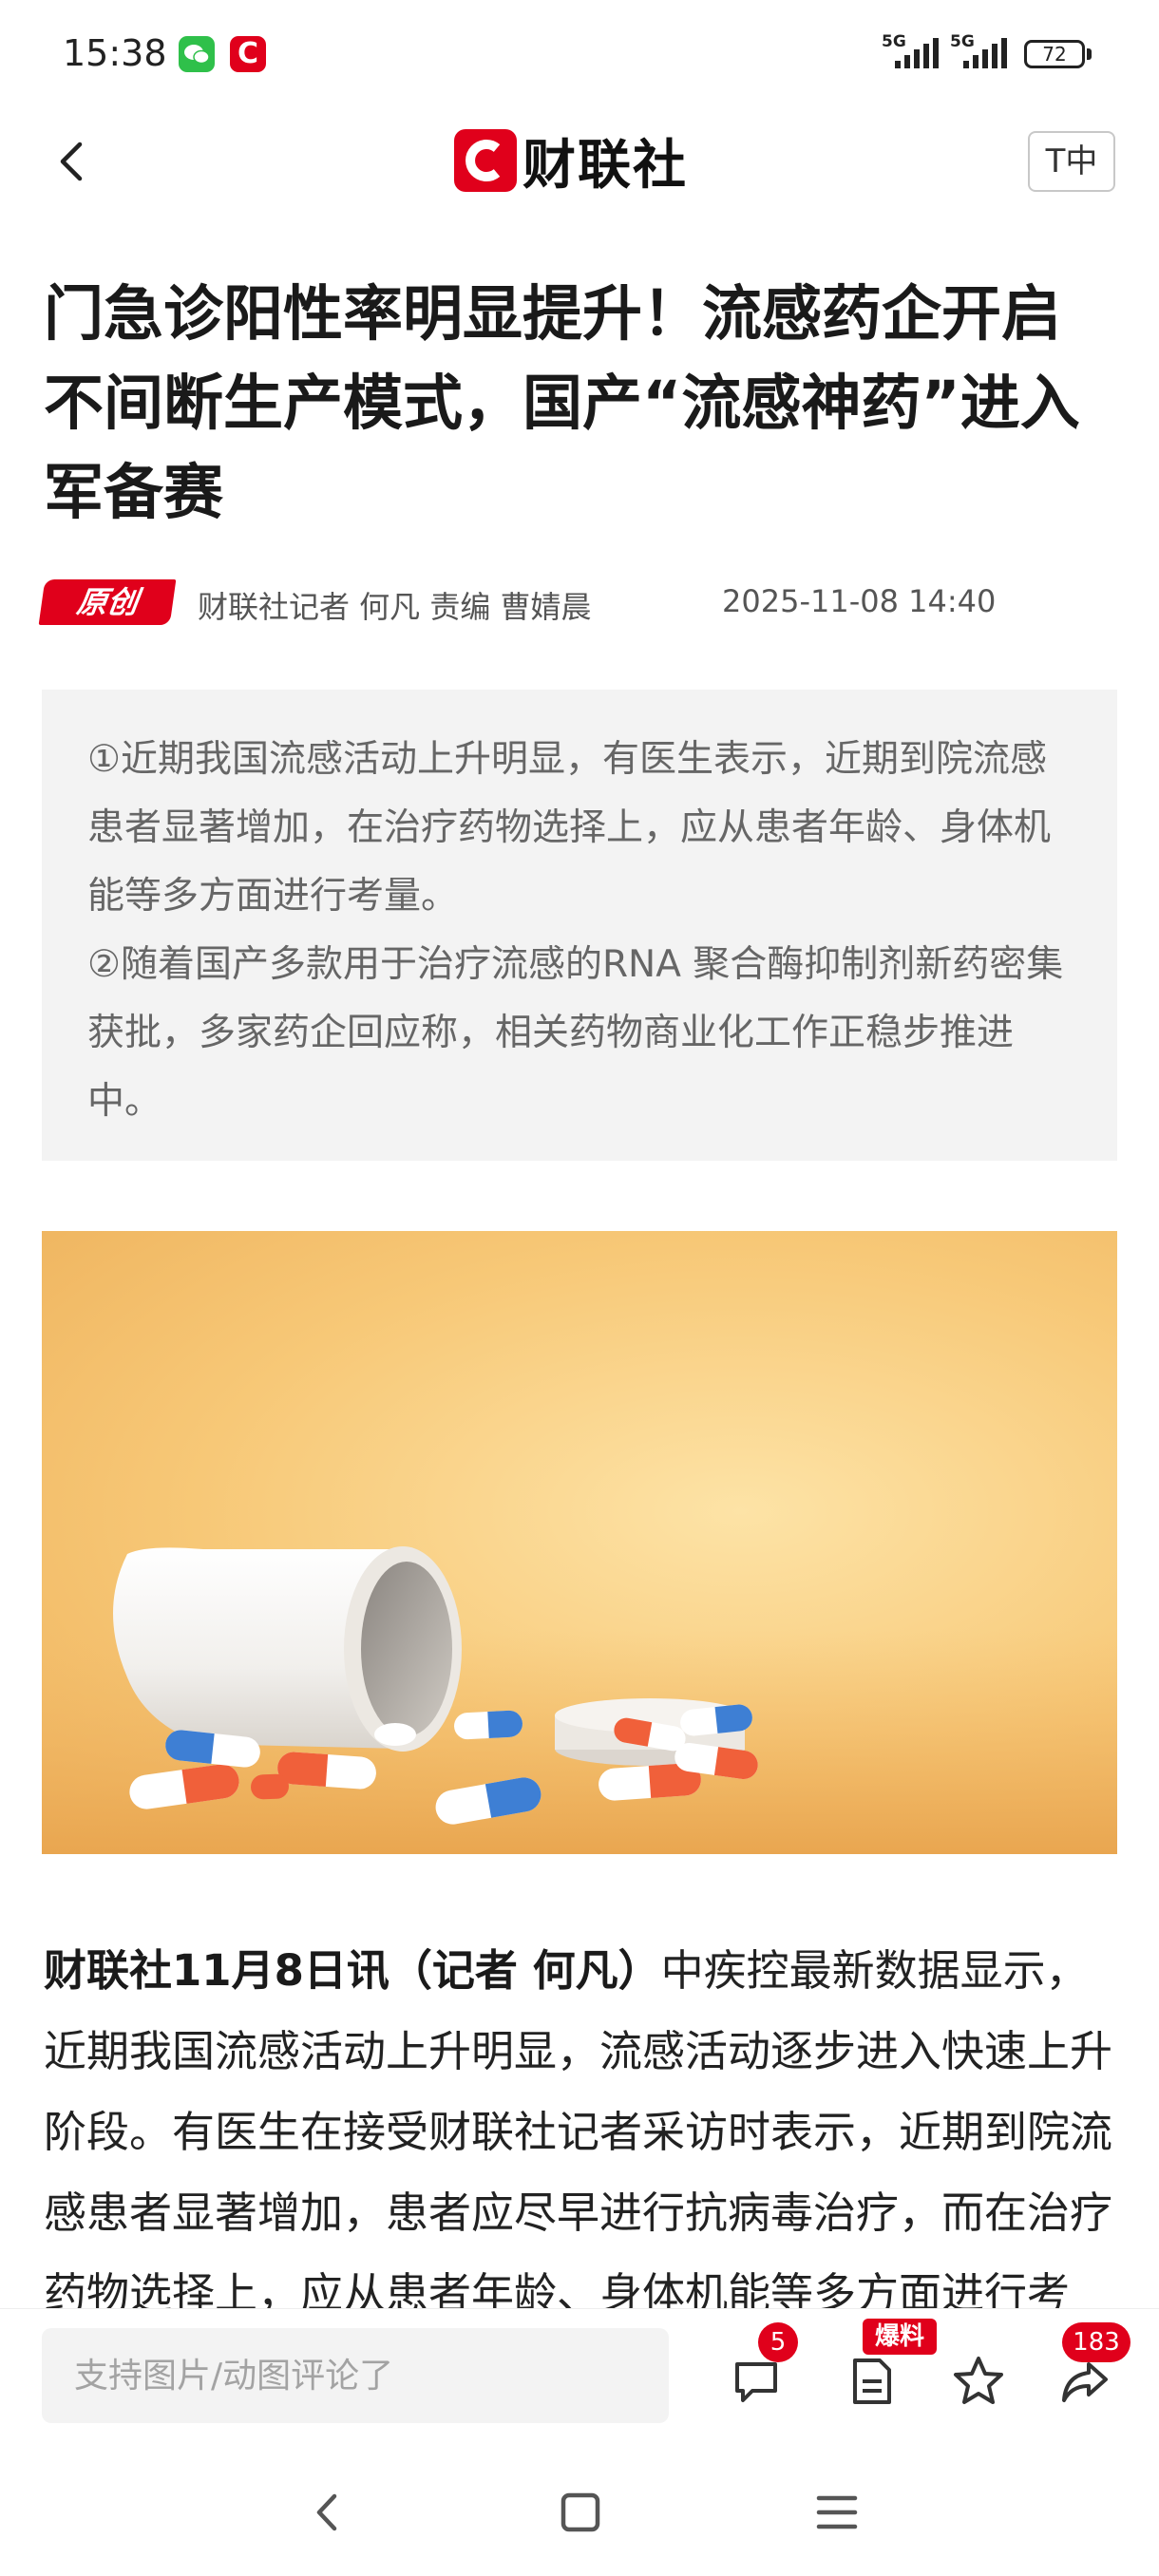 The height and width of the screenshot is (2576, 1159). Describe the element at coordinates (894, 41) in the screenshot. I see `signal-1-label: 5G` at that location.